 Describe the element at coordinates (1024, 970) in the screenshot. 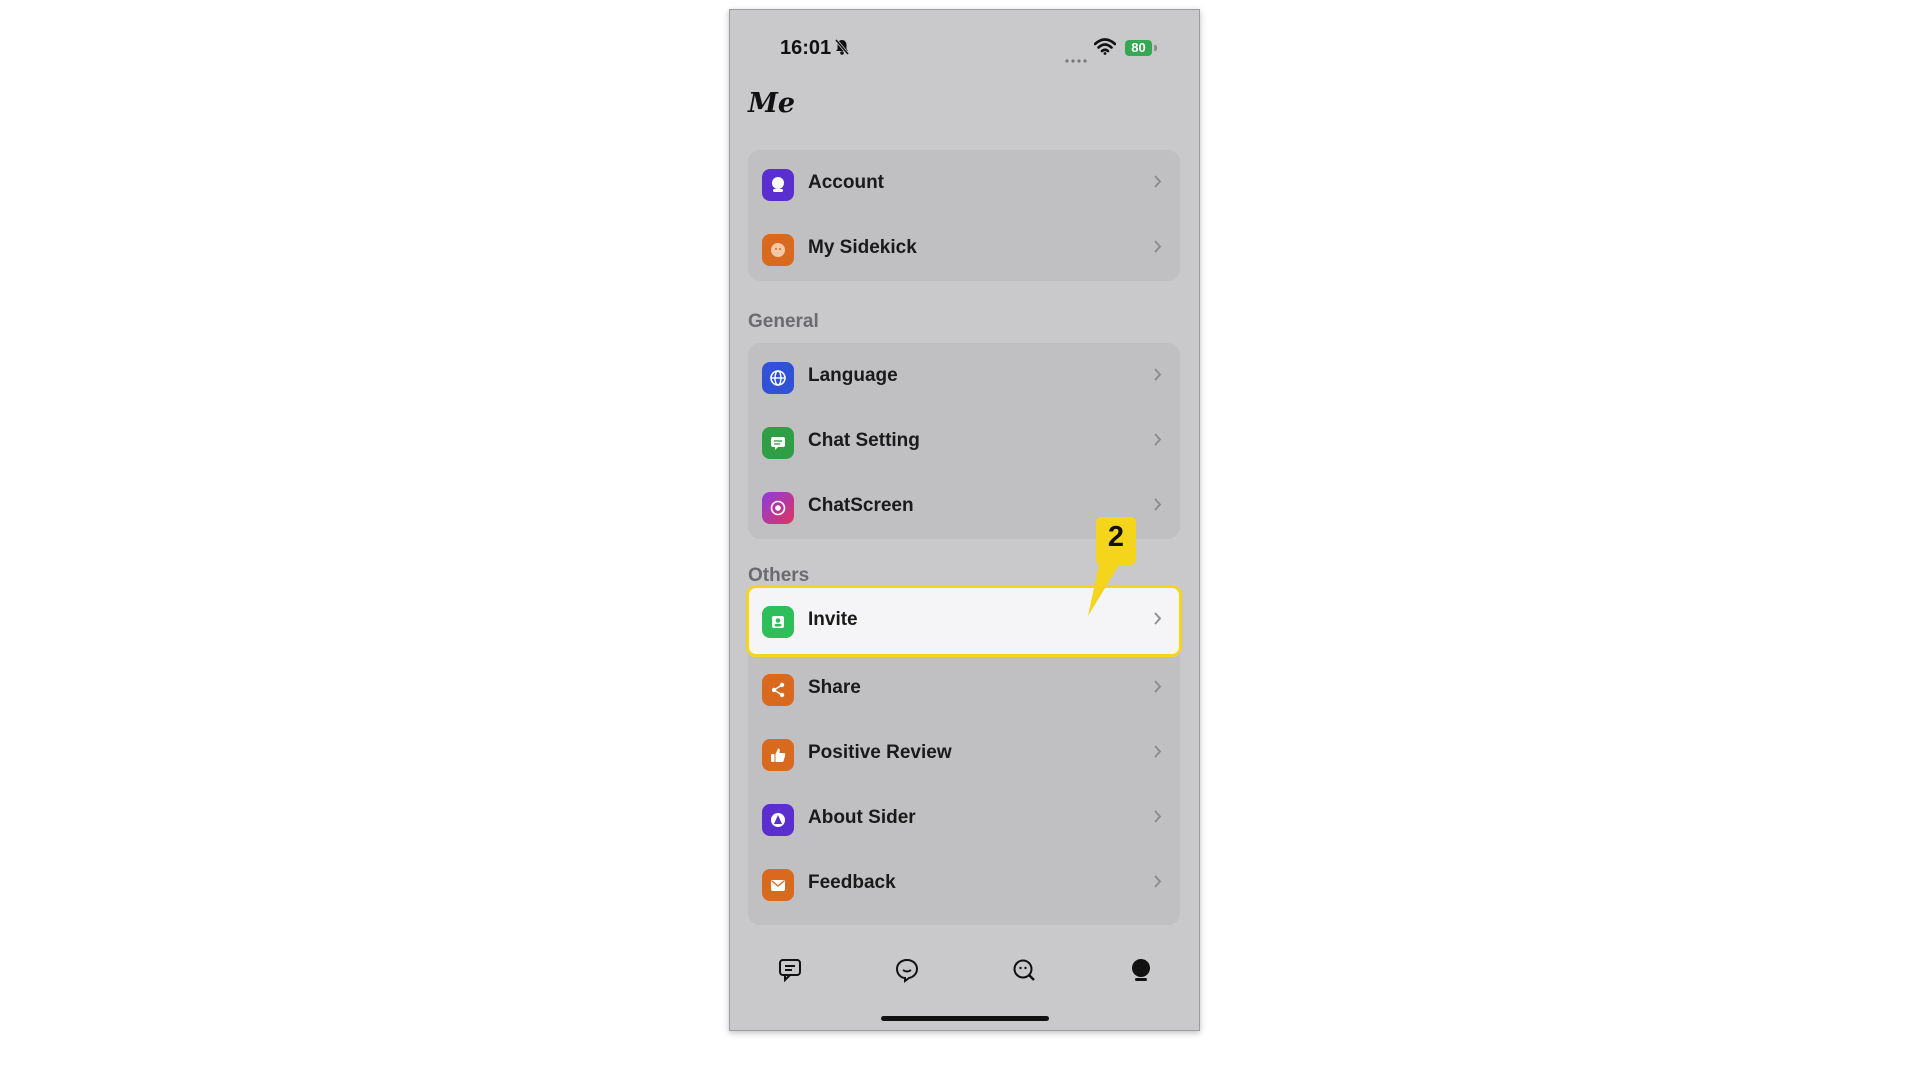

I see `search-tab-icon` at that location.